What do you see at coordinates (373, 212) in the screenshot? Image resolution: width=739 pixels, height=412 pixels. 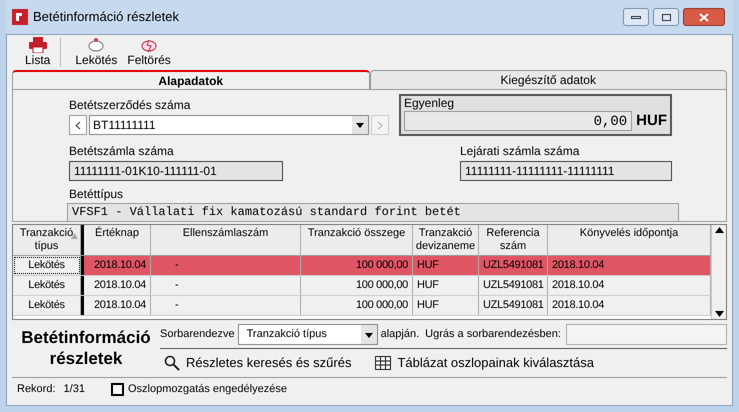 I see `deposit-type-field: VFSF1 - Vállalati fix kamatozású standard forint betét` at bounding box center [373, 212].